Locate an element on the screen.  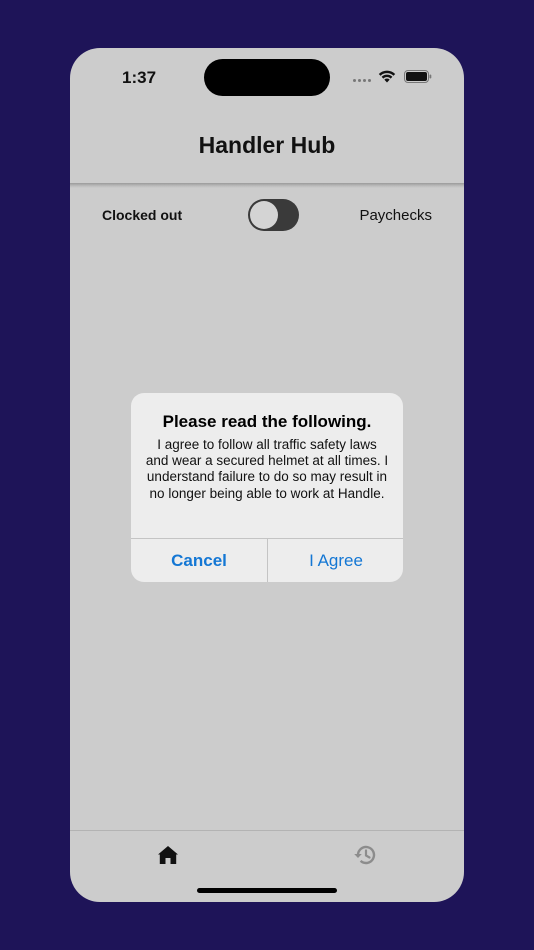
dynamic-island is located at coordinates (267, 77).